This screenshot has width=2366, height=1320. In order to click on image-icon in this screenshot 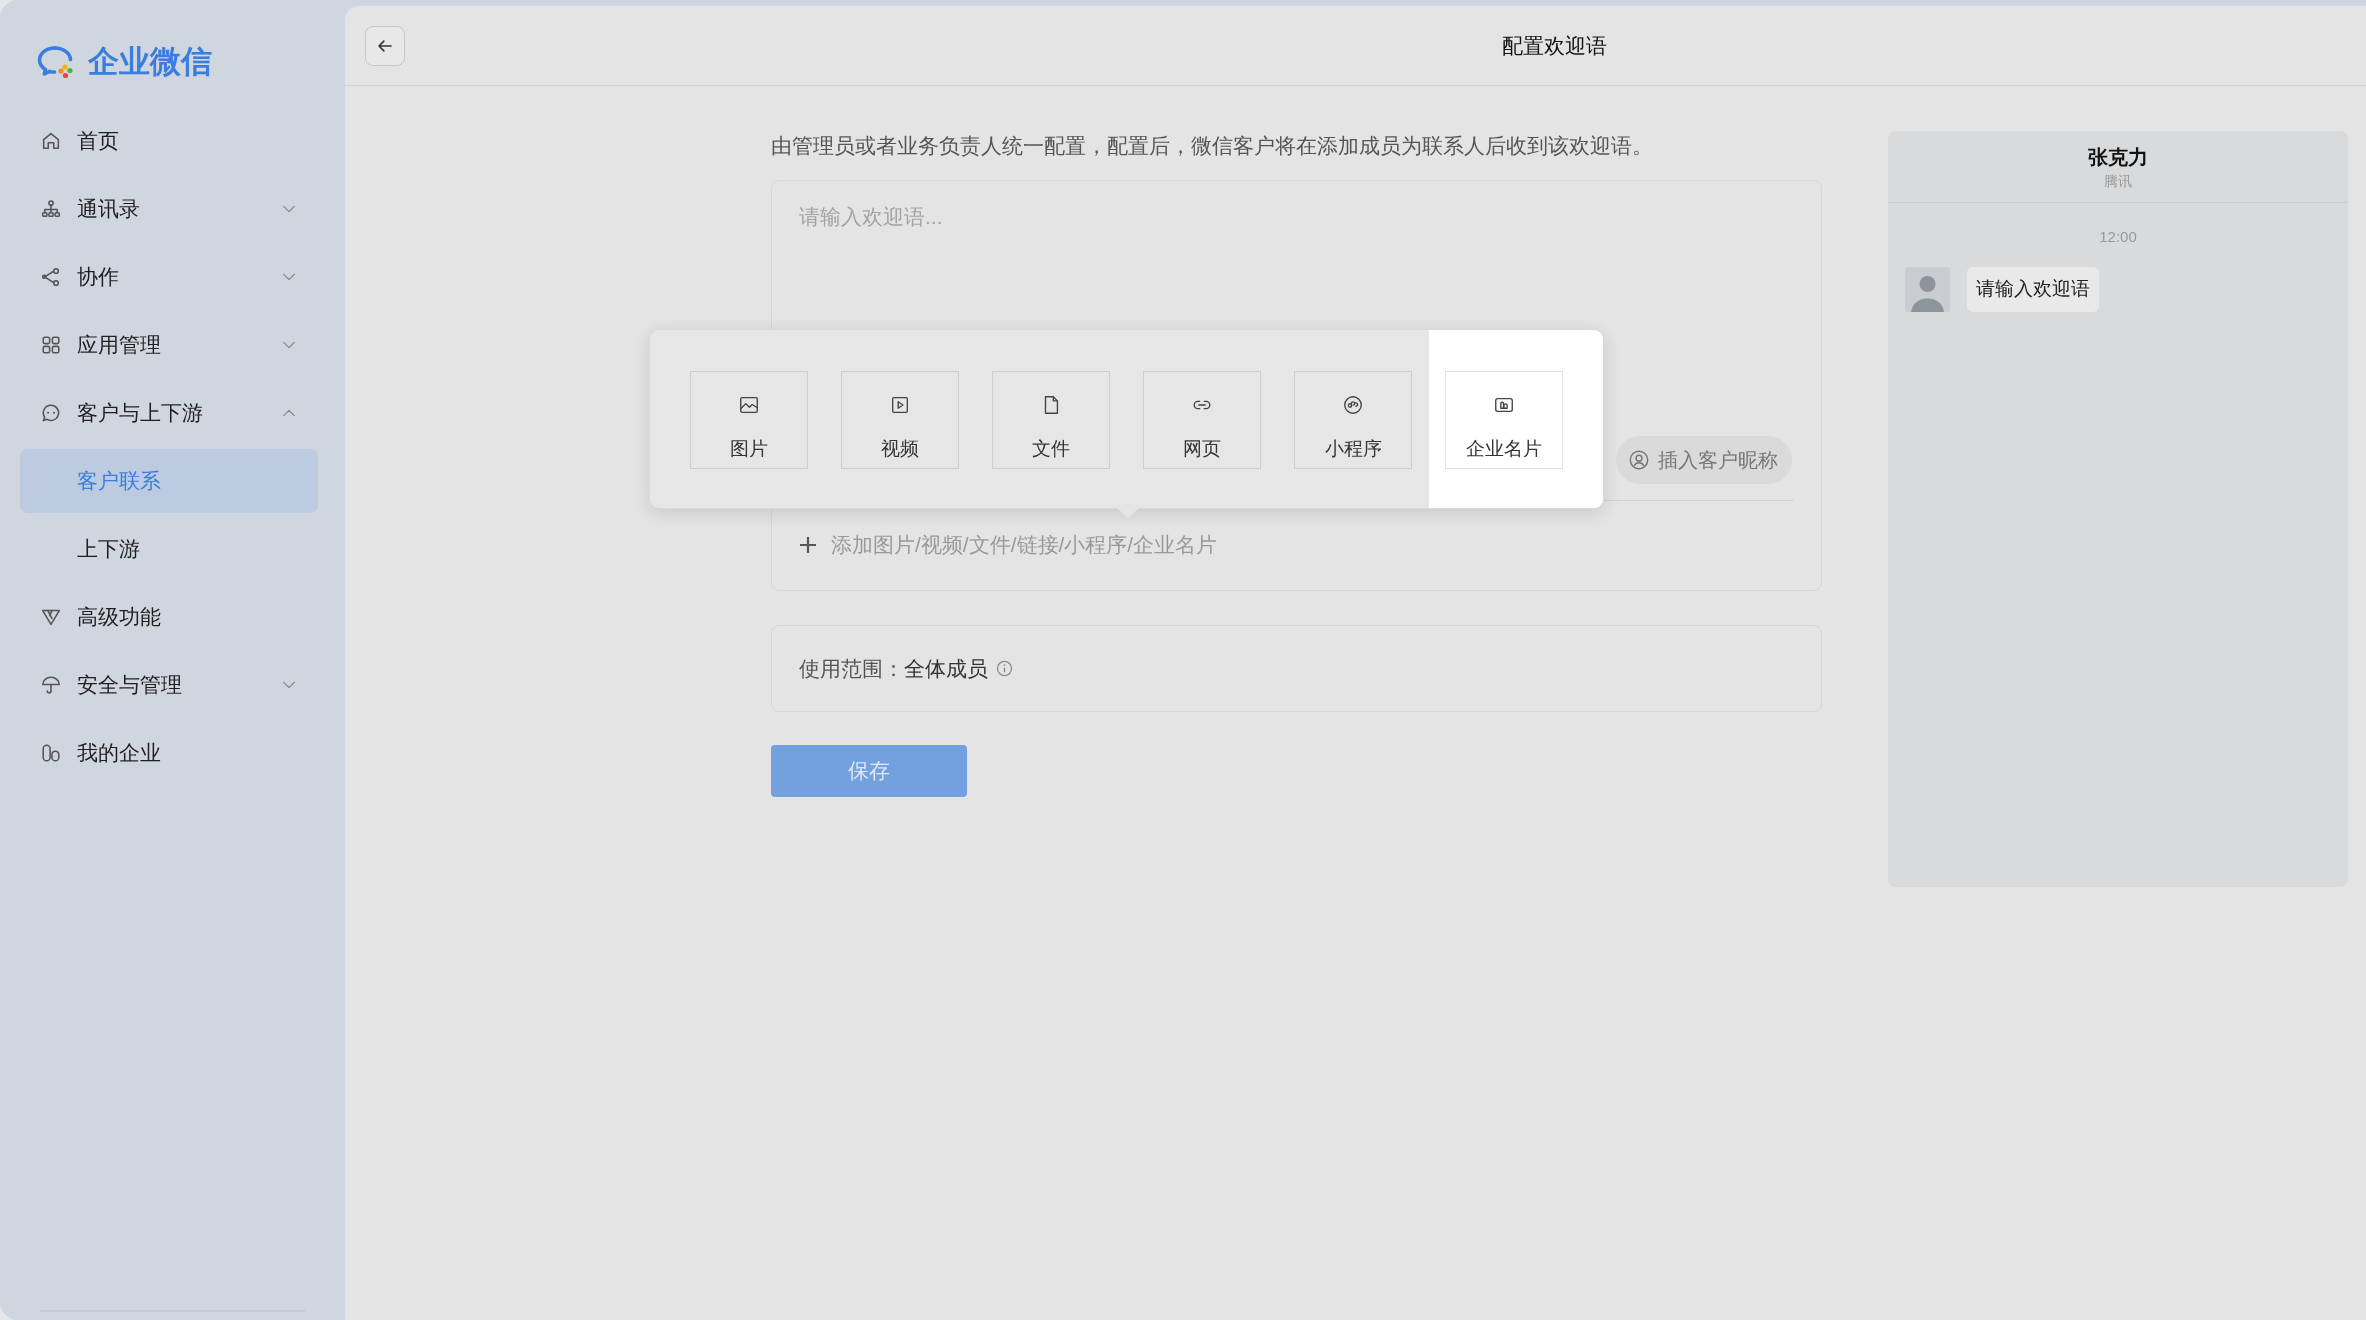, I will do `click(749, 405)`.